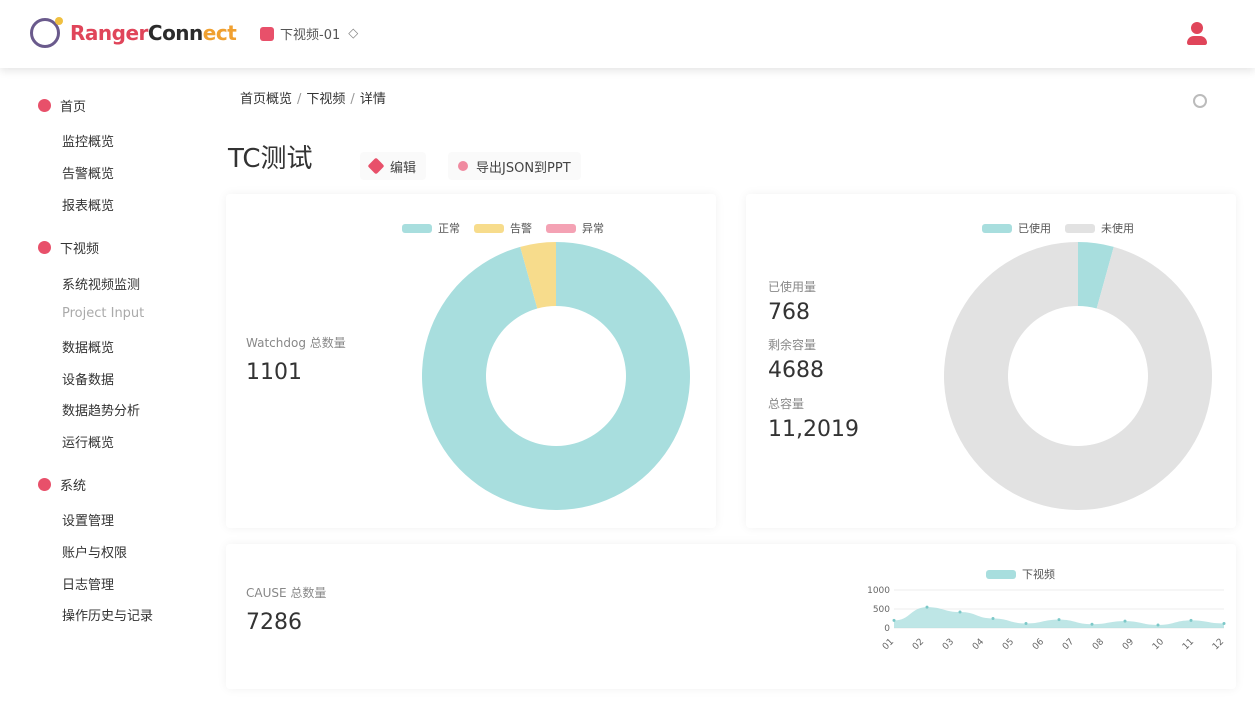 The image size is (1255, 706). Describe the element at coordinates (792, 345) in the screenshot. I see `stat-label: 剩余容量` at that location.